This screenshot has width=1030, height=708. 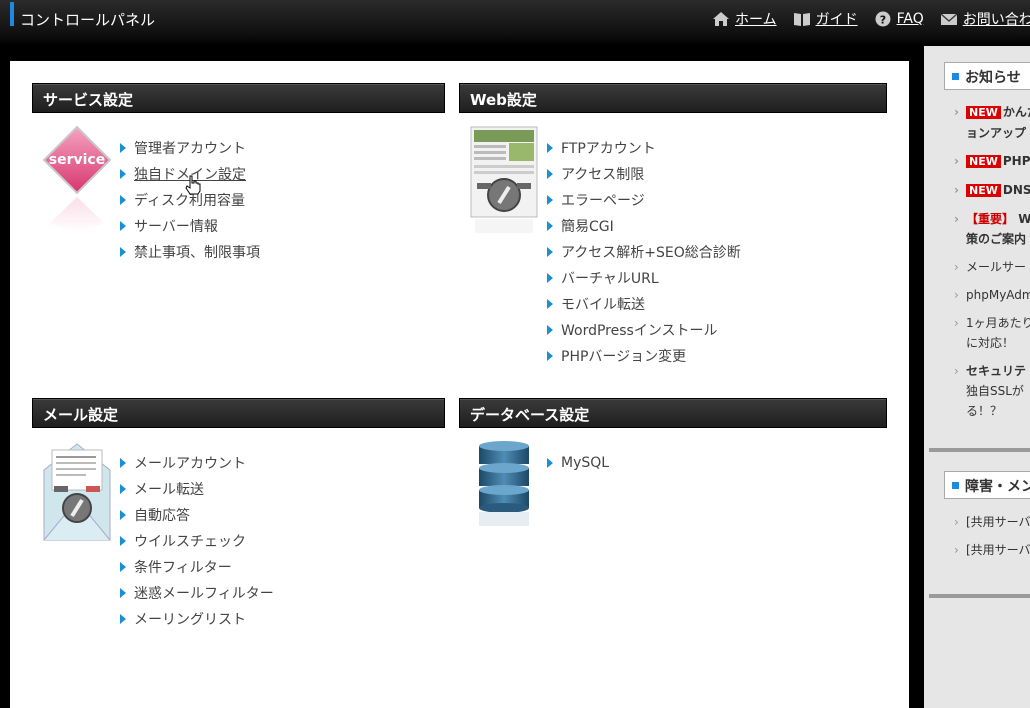 I want to click on new-badge: NEW, so click(x=983, y=112).